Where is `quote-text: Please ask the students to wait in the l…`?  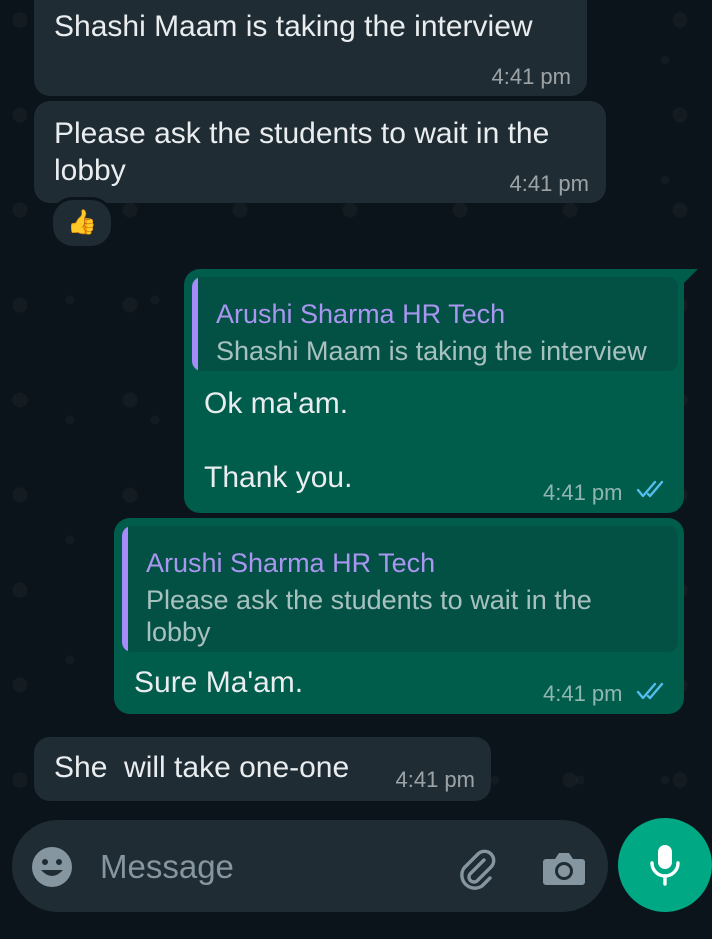 quote-text: Please ask the students to wait in the l… is located at coordinates (369, 616).